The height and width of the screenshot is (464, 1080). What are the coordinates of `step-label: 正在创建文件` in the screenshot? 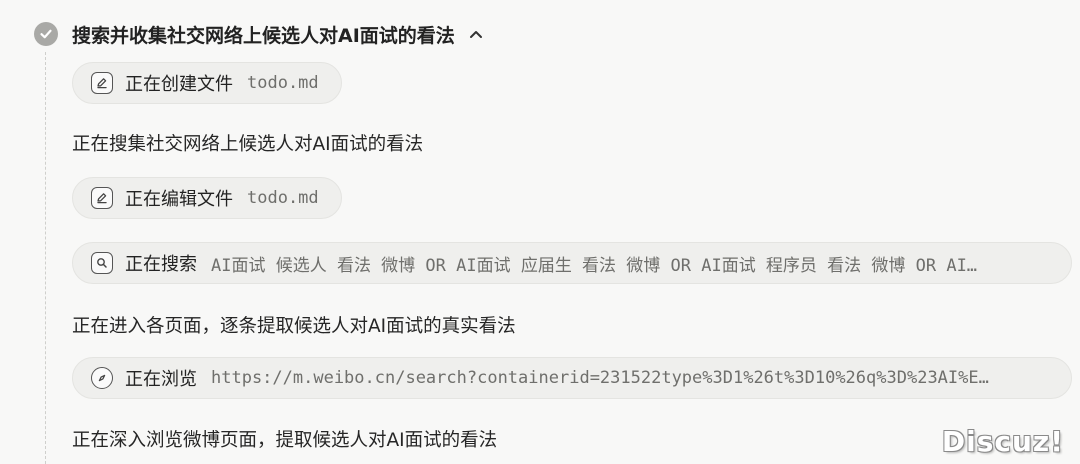 It's located at (179, 84).